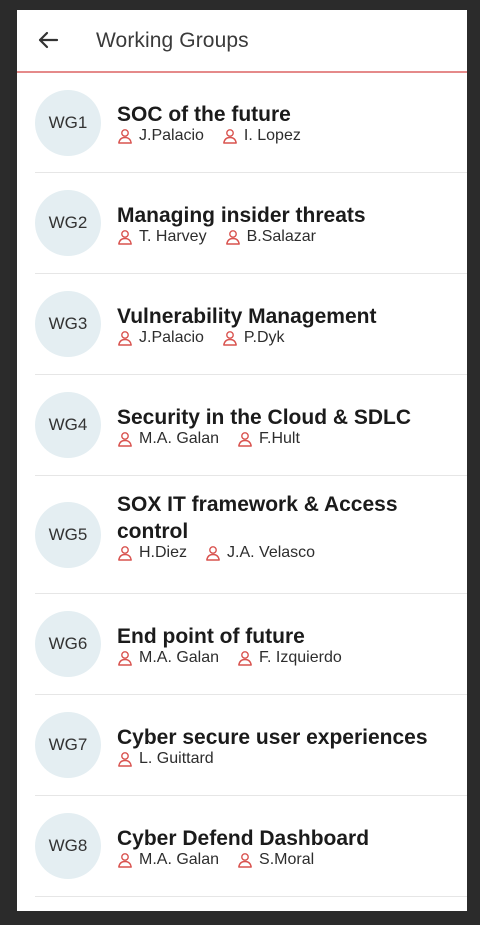 This screenshot has width=480, height=925. I want to click on group-lead: J.A. Velasco, so click(260, 553).